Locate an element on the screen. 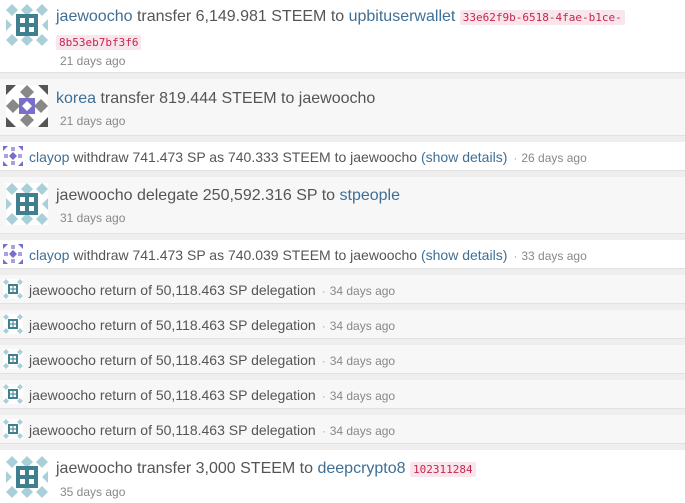 The width and height of the screenshot is (685, 503). target-user-link: stpeople is located at coordinates (370, 195).